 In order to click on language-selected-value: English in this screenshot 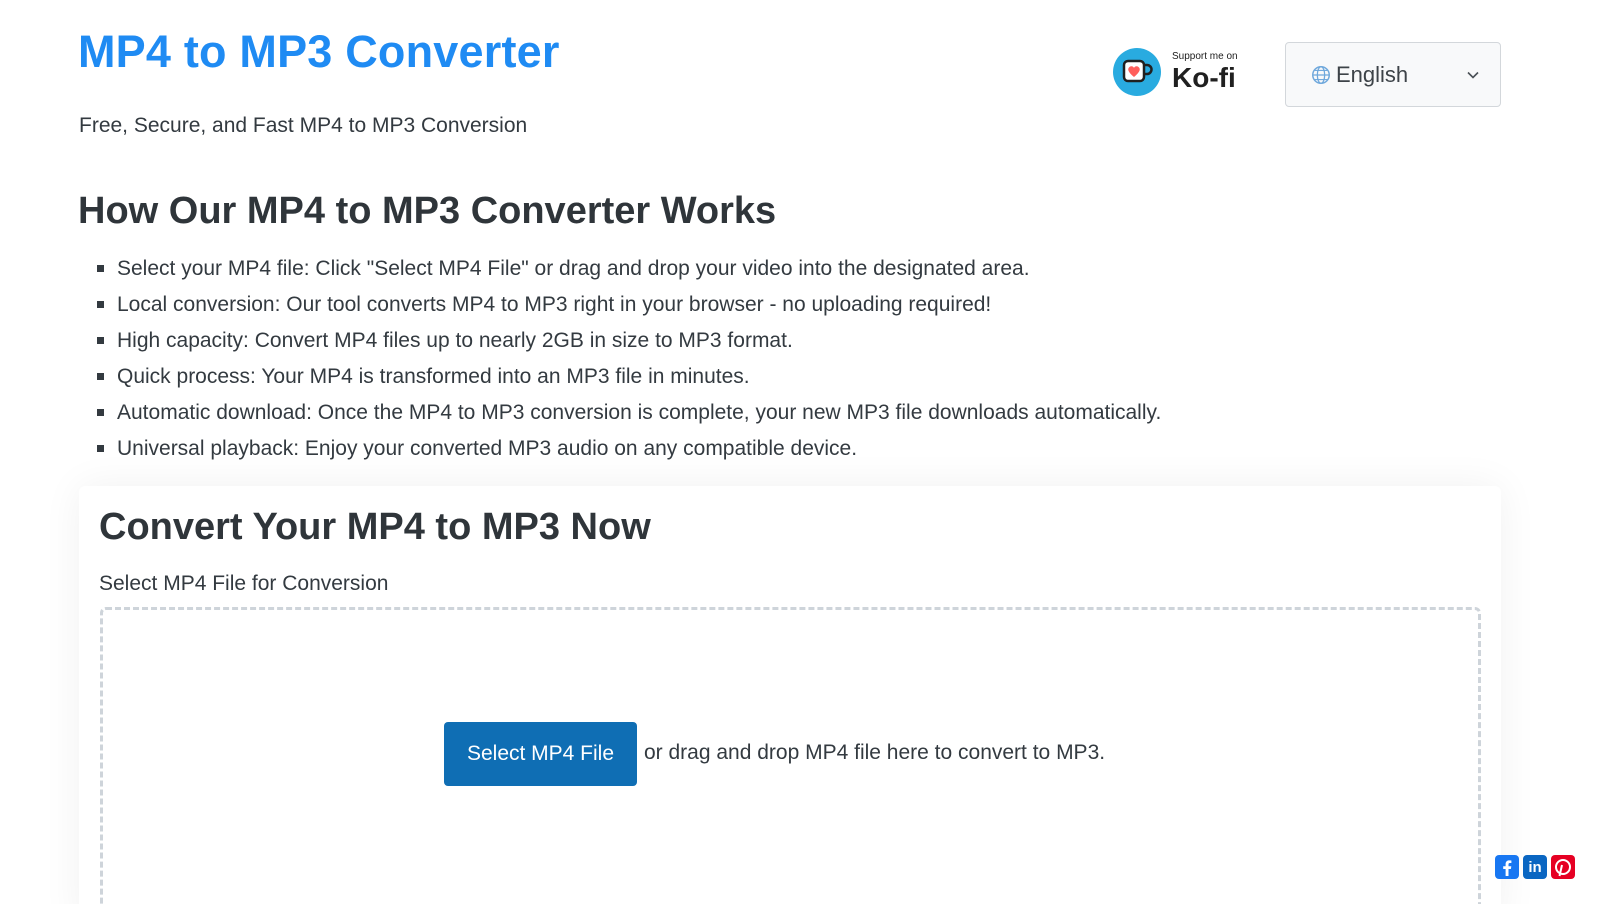, I will do `click(1372, 74)`.